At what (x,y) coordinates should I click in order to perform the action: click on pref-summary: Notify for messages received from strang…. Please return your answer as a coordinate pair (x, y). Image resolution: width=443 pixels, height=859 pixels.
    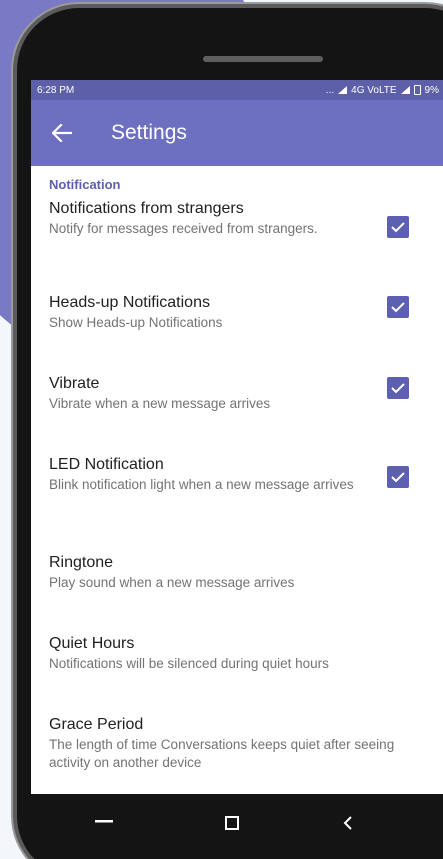
    Looking at the image, I should click on (183, 228).